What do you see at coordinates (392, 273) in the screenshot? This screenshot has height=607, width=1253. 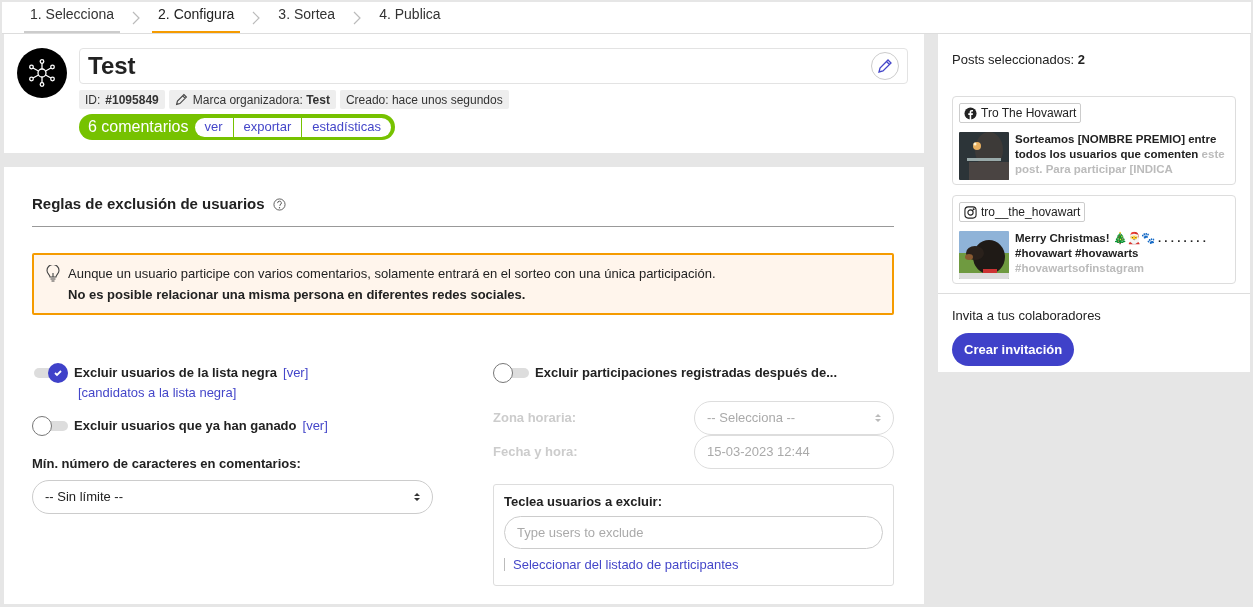 I see `notice-text: Aunque un usuario participe con varios comentarios, solamente entrará en el sorteo con una única participación.` at bounding box center [392, 273].